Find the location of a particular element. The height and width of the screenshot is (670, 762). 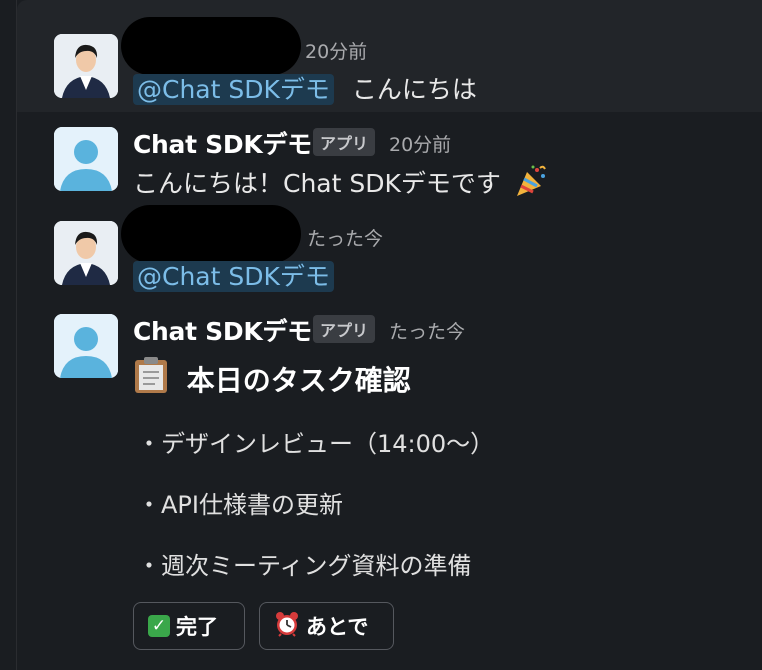

message-content: こんにちは is located at coordinates (414, 89).